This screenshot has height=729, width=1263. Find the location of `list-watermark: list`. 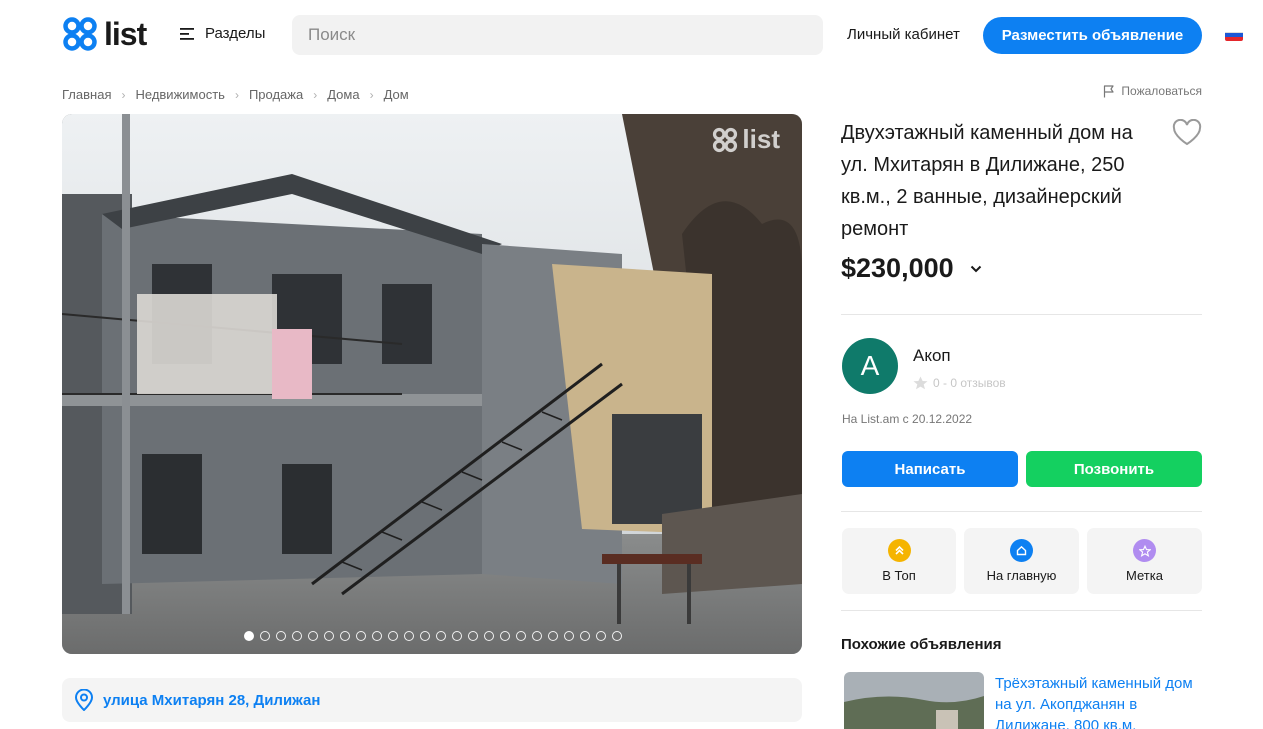

list-watermark: list is located at coordinates (746, 139).